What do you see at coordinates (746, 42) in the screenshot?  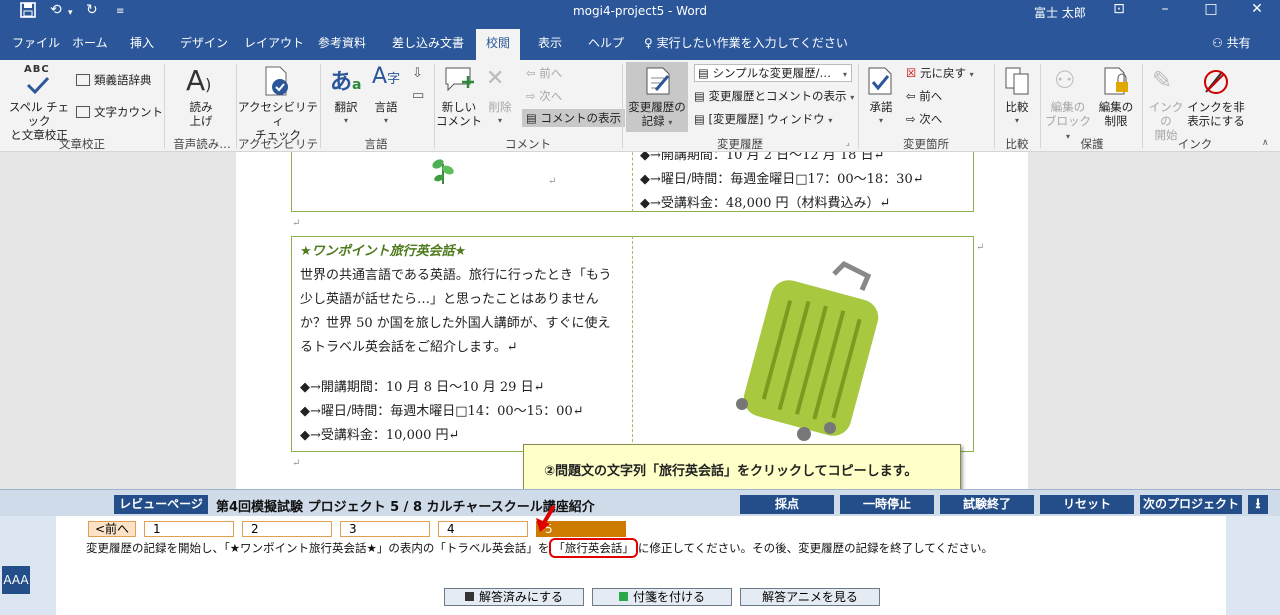 I see `tell-me-box: ♀ 実行したい作業を入力してください` at bounding box center [746, 42].